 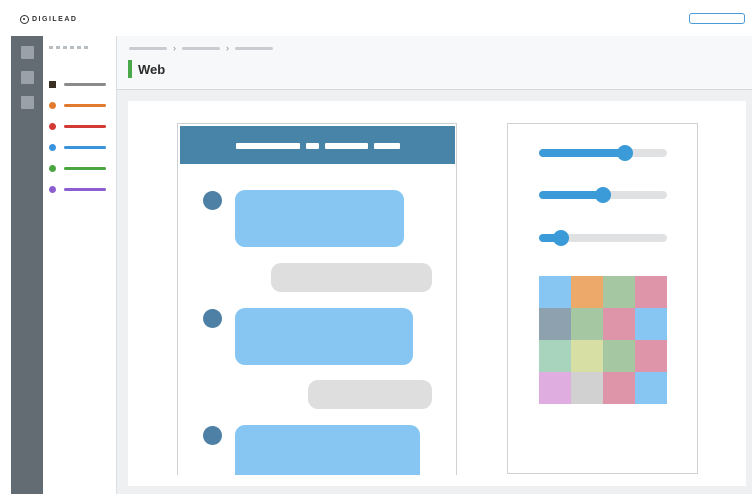 What do you see at coordinates (152, 69) in the screenshot?
I see `page-title: Web` at bounding box center [152, 69].